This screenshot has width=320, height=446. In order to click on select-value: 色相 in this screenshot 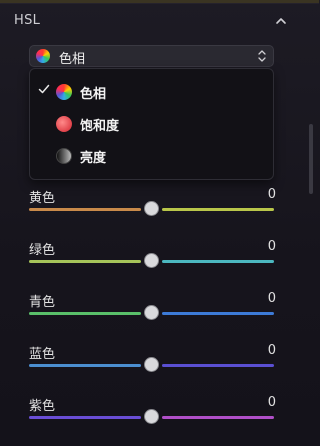, I will do `click(72, 59)`.